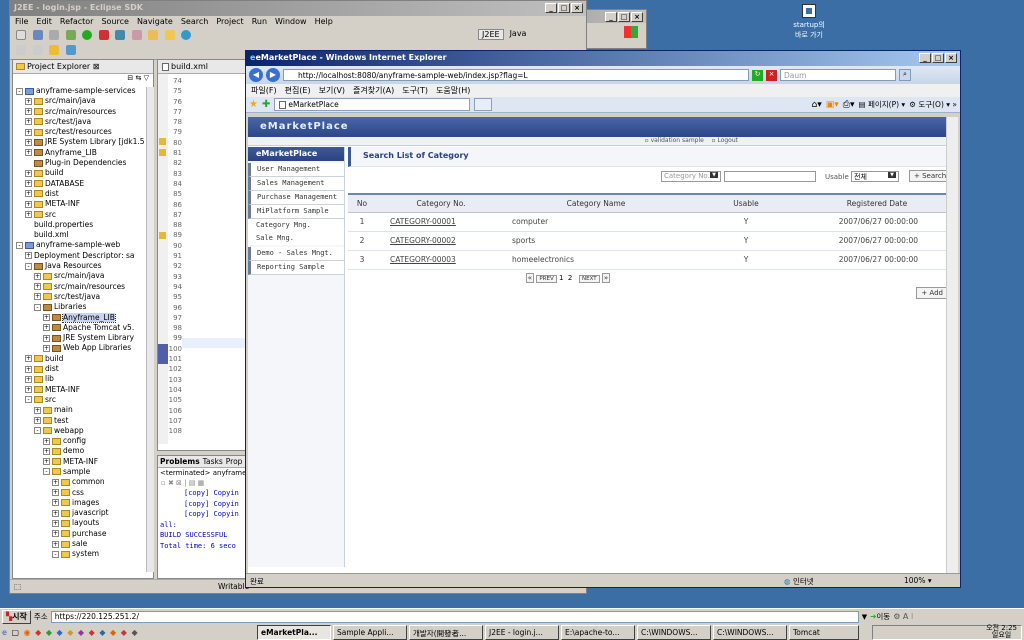 Image resolution: width=1024 pixels, height=640 pixels. Describe the element at coordinates (84, 307) in the screenshot. I see `tree-item: - Libraries` at that location.